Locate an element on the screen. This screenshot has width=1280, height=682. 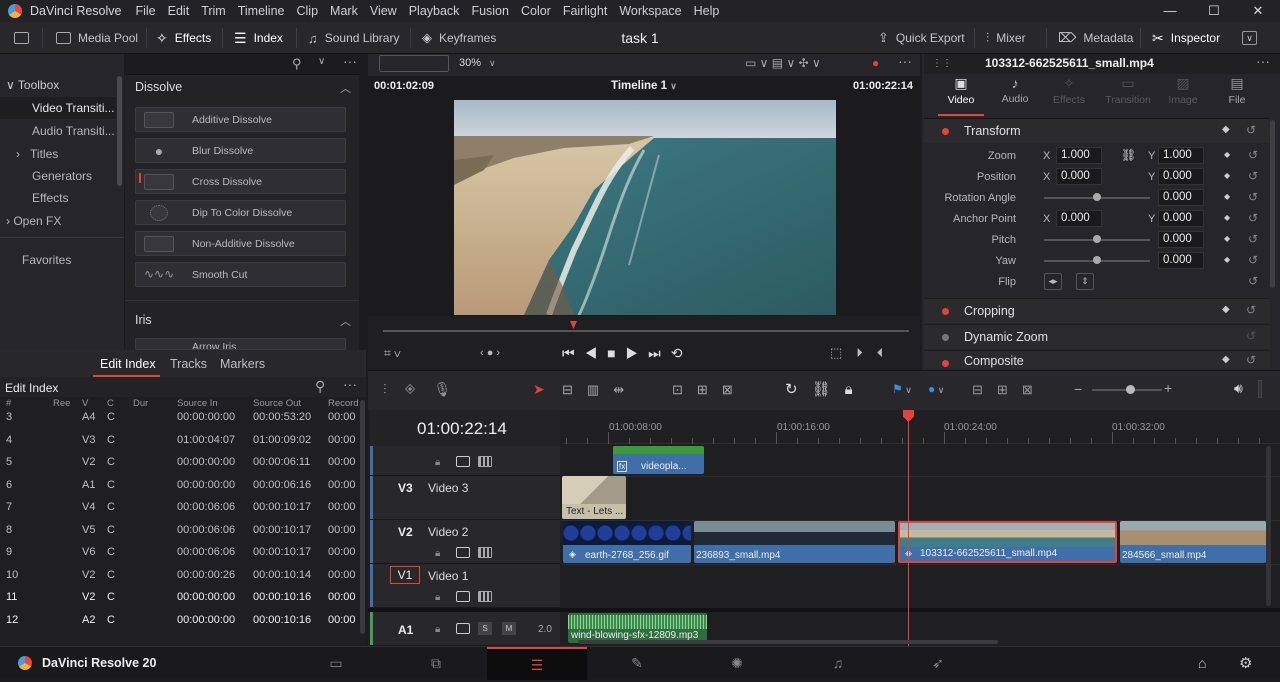
zoom-detail-icon: ⊞ is located at coordinates (1009, 389).